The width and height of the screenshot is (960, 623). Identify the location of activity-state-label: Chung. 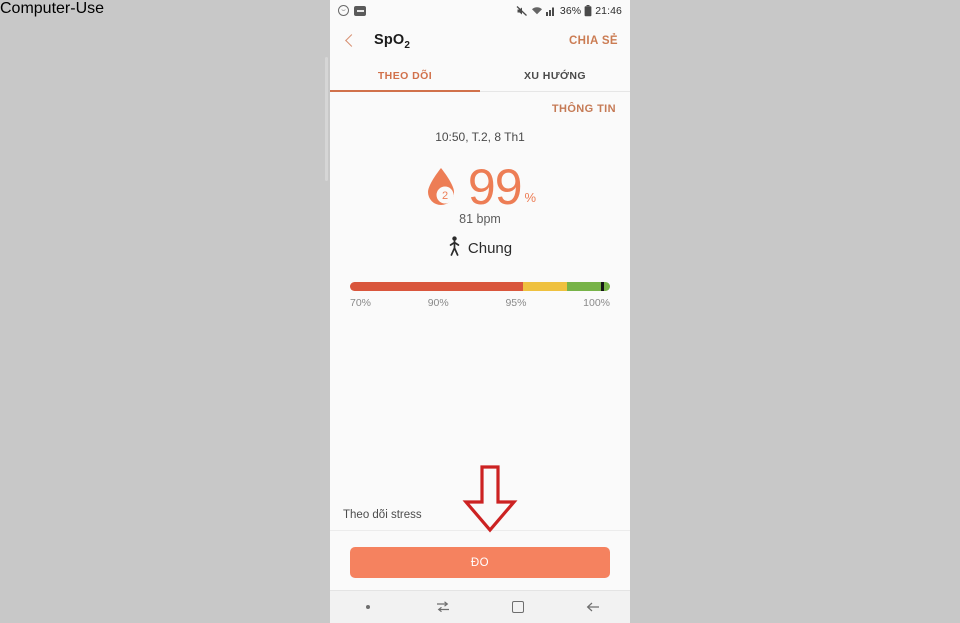
(490, 248).